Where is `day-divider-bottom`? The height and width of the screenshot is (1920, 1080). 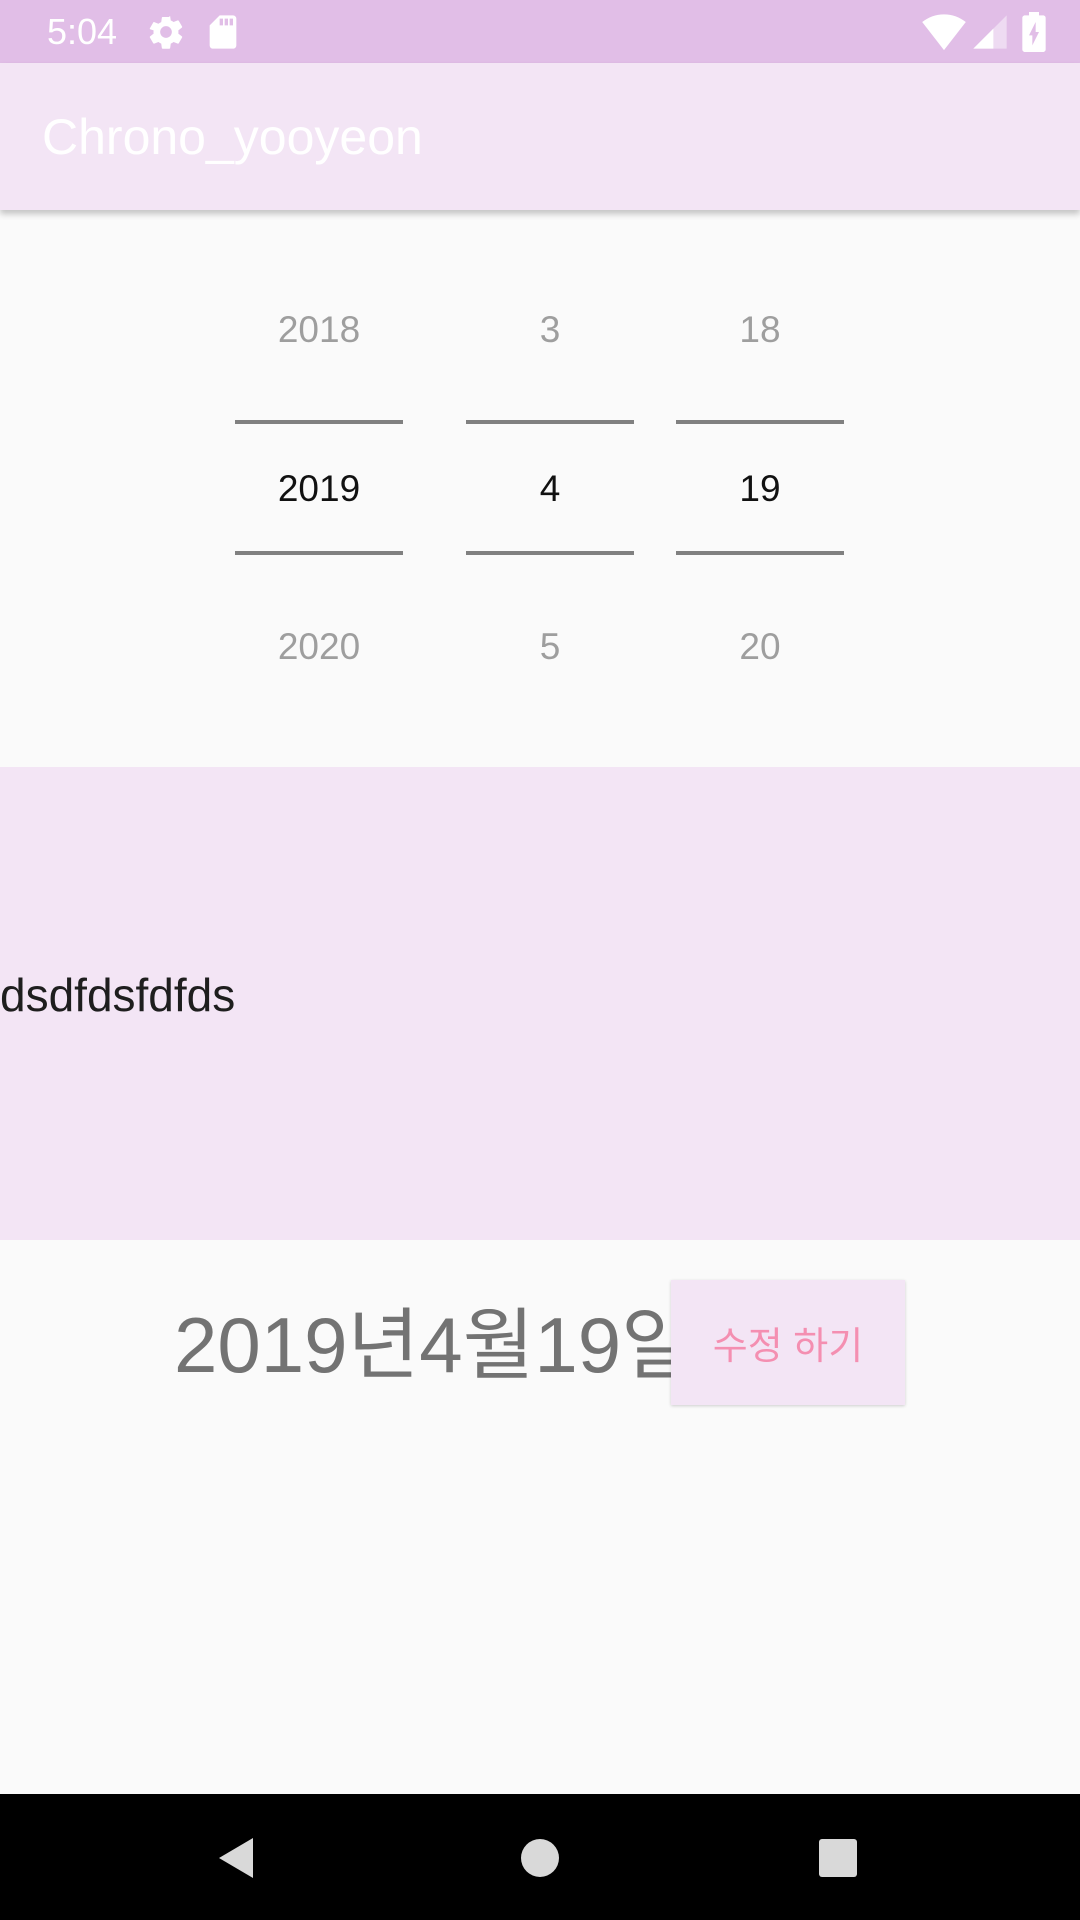
day-divider-bottom is located at coordinates (760, 553).